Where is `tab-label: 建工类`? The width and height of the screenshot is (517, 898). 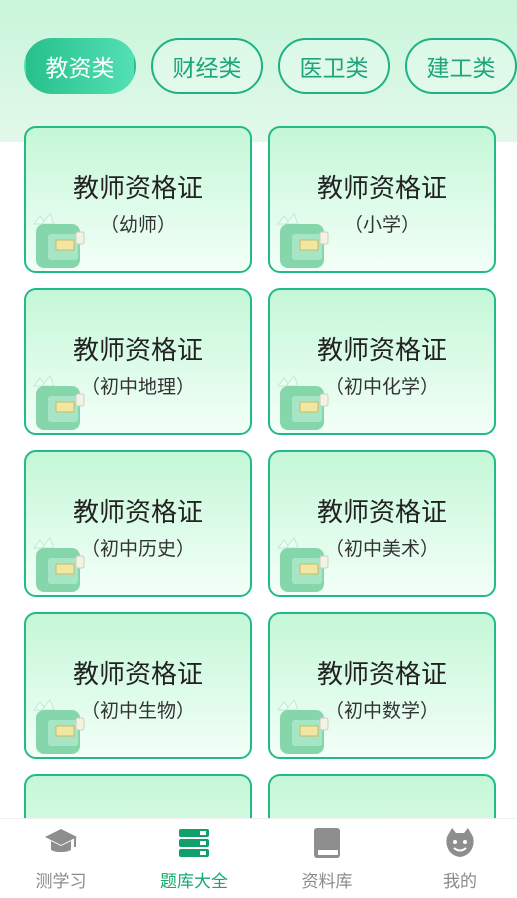 tab-label: 建工类 is located at coordinates (461, 69).